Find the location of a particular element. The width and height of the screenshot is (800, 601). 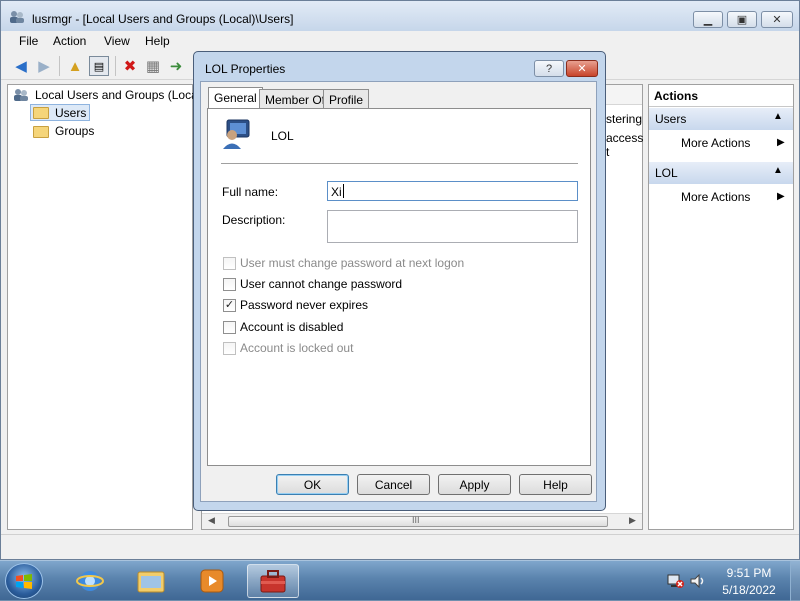

minimize-icon: ▁ is located at coordinates (708, 20).